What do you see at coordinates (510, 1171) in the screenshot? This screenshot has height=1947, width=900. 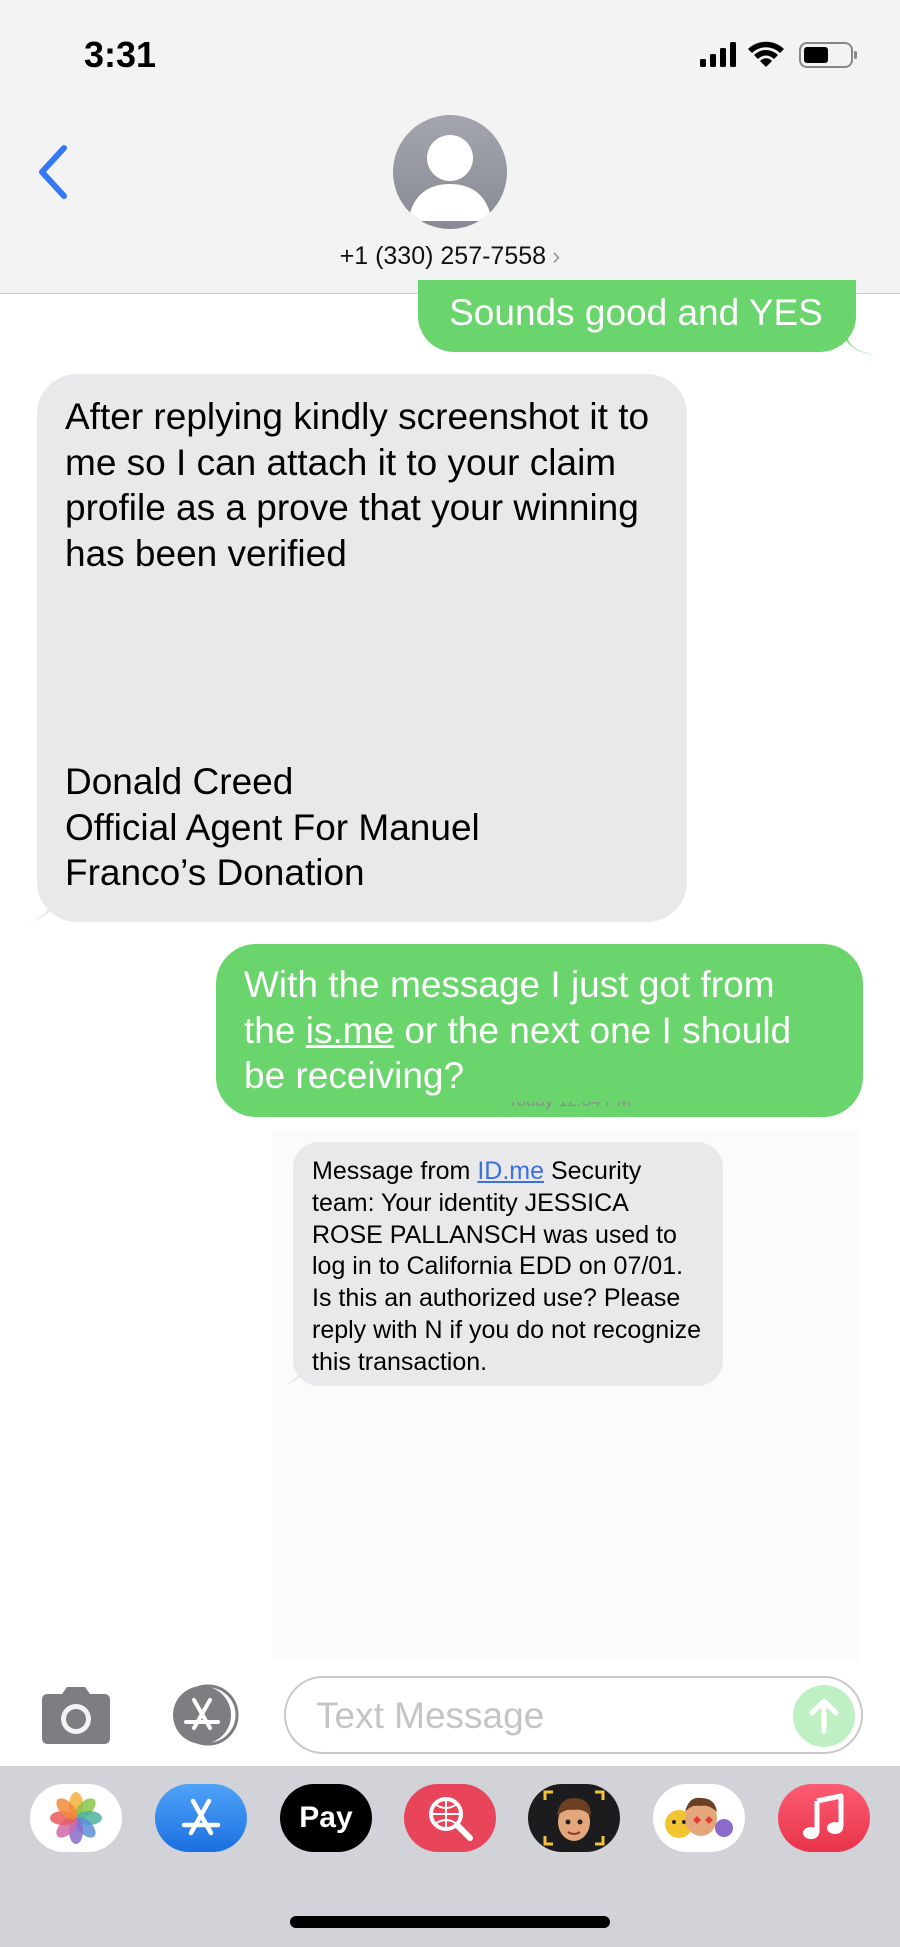 I see `message-link: ID.me` at bounding box center [510, 1171].